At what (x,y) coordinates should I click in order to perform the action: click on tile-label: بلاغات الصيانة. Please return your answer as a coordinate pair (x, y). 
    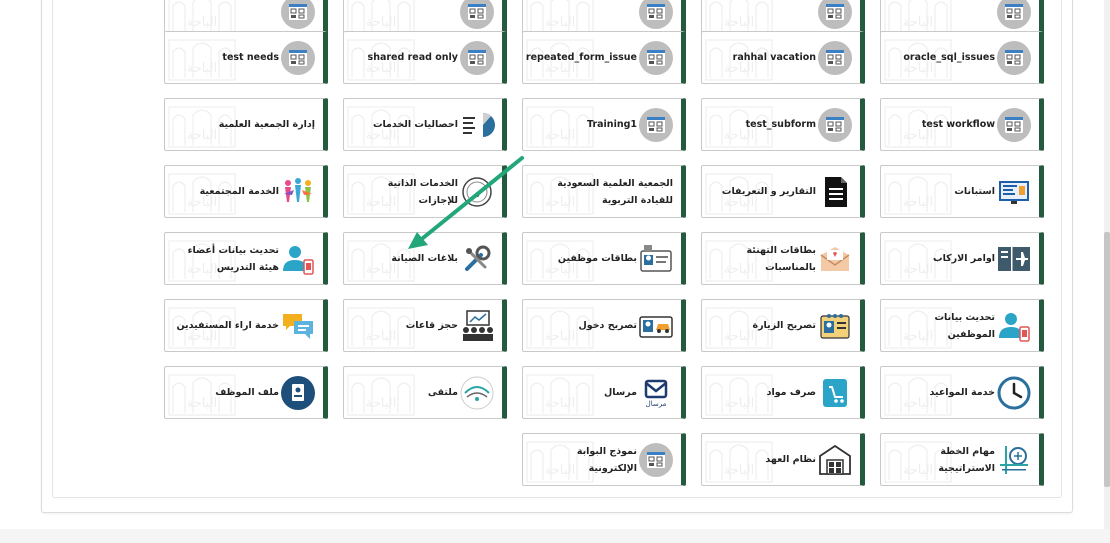
    Looking at the image, I should click on (424, 258).